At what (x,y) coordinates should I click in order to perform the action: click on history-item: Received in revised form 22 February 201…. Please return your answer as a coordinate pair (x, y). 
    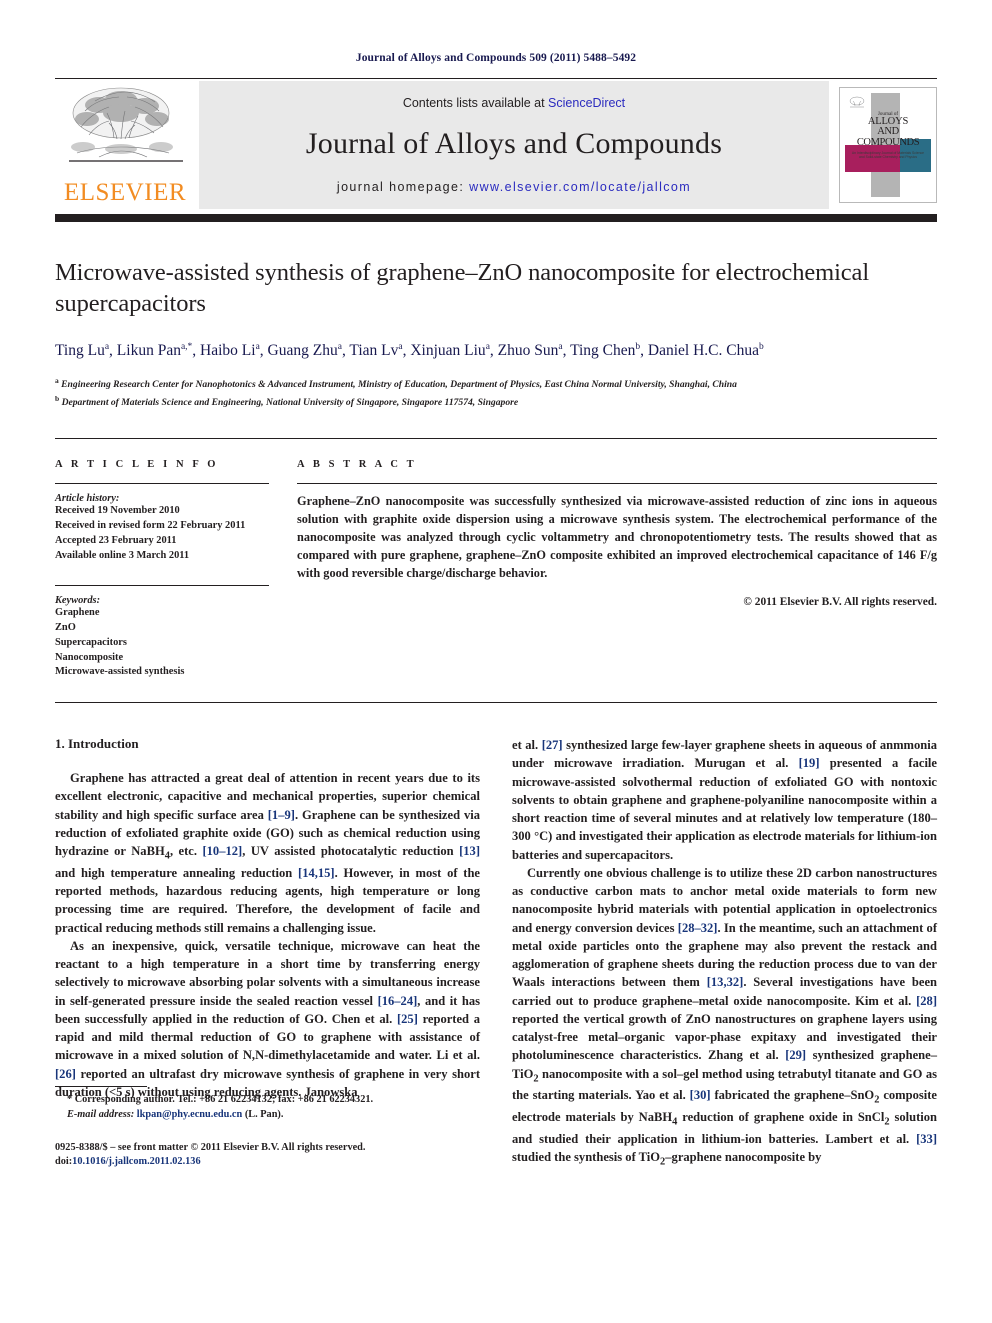
    Looking at the image, I should click on (150, 526).